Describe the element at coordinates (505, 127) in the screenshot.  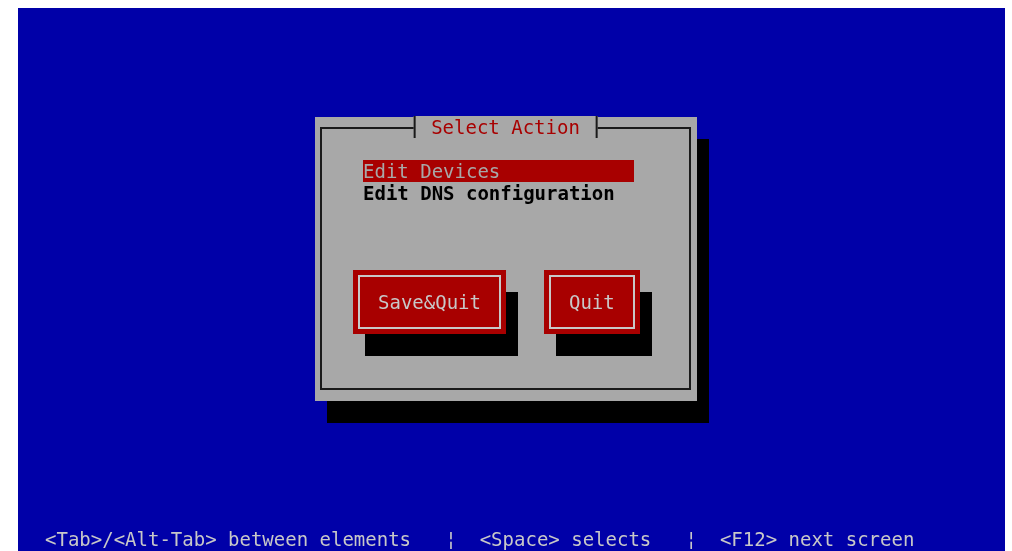
I see `dialog-title: Select Action` at that location.